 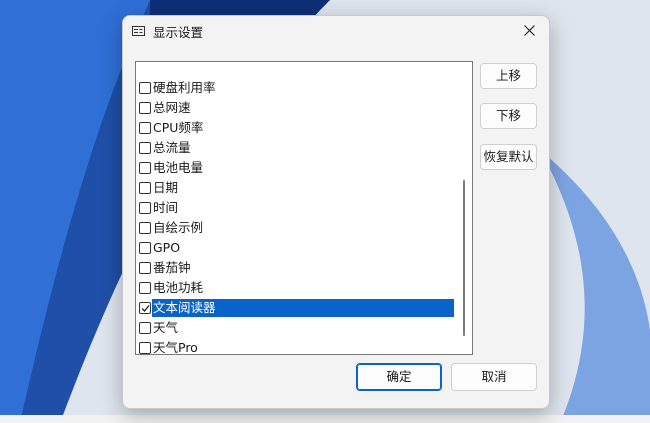 What do you see at coordinates (296, 328) in the screenshot?
I see `list-item: 天气` at bounding box center [296, 328].